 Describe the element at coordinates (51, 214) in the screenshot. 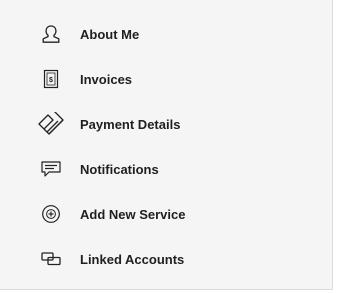

I see `plus-circle-icon` at that location.